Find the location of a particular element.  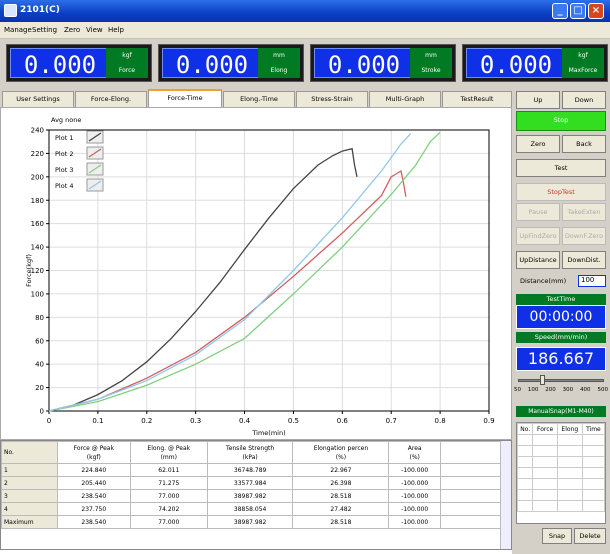

zero-button: Zero is located at coordinates (538, 144).